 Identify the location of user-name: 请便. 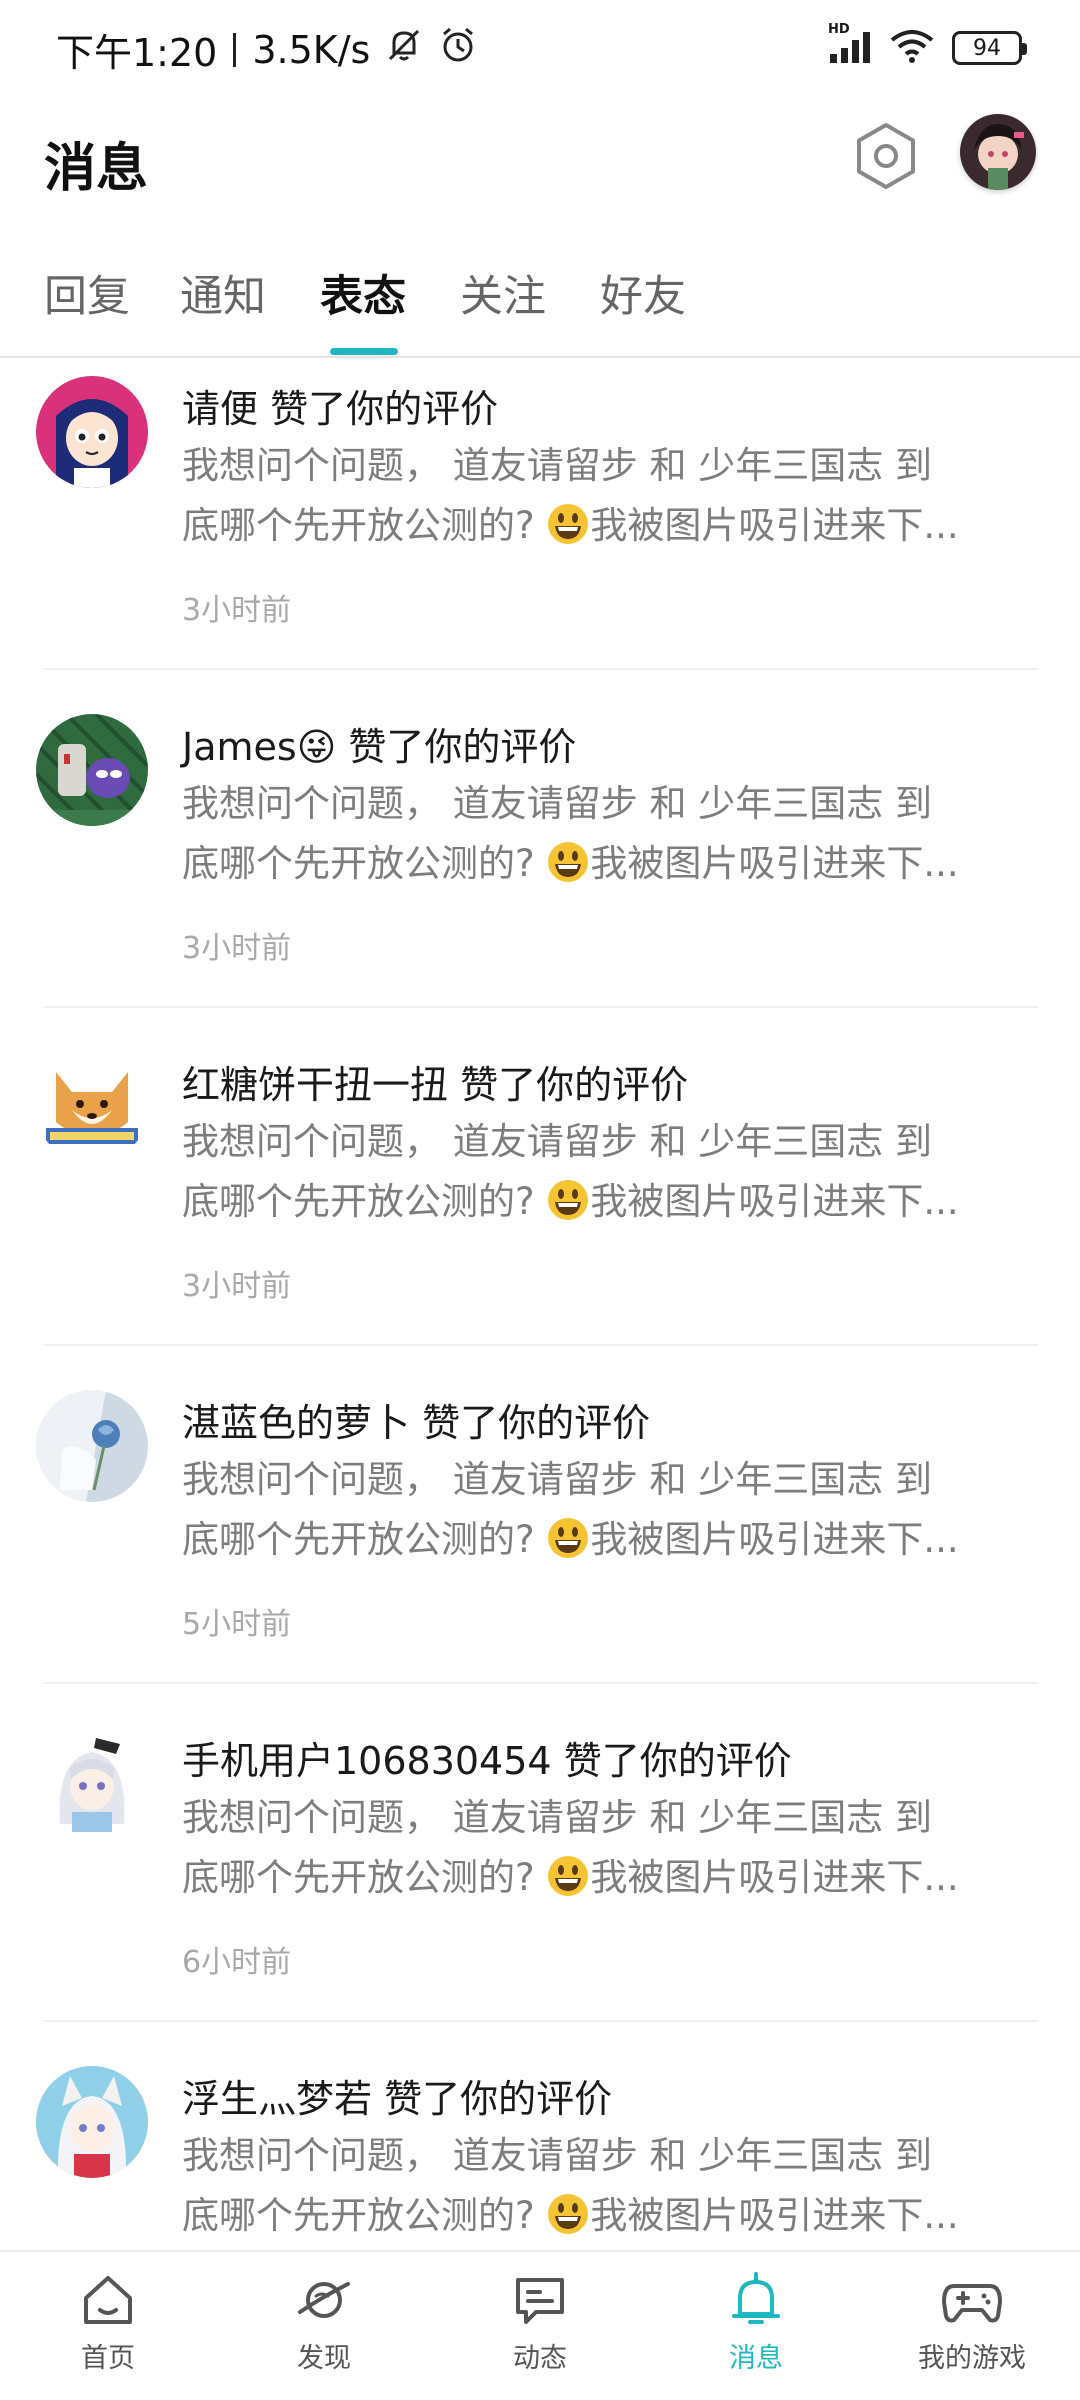
(220, 409).